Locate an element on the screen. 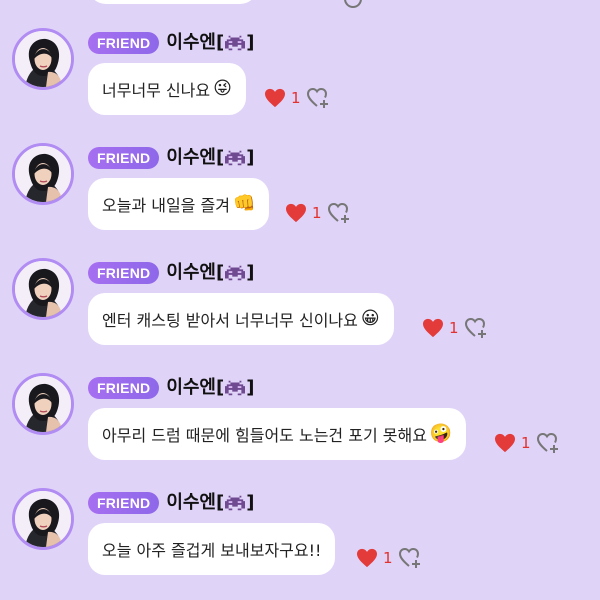 This screenshot has width=600, height=600. message-text: 오늘 아주 즐겁게 보내보자구요!! is located at coordinates (212, 550).